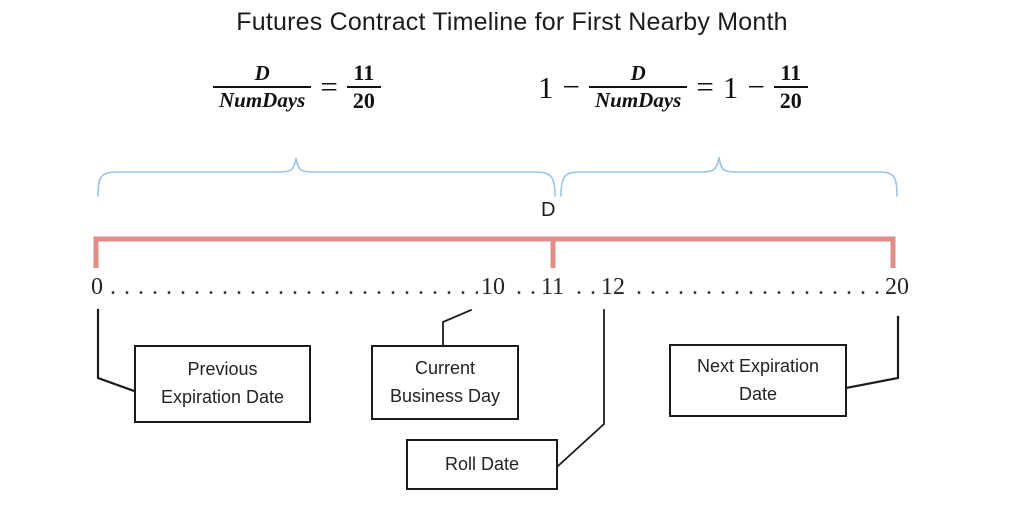 The height and width of the screenshot is (512, 1024). What do you see at coordinates (363, 86) in the screenshot?
I see `fraction-11-over-20-left: 11 20` at bounding box center [363, 86].